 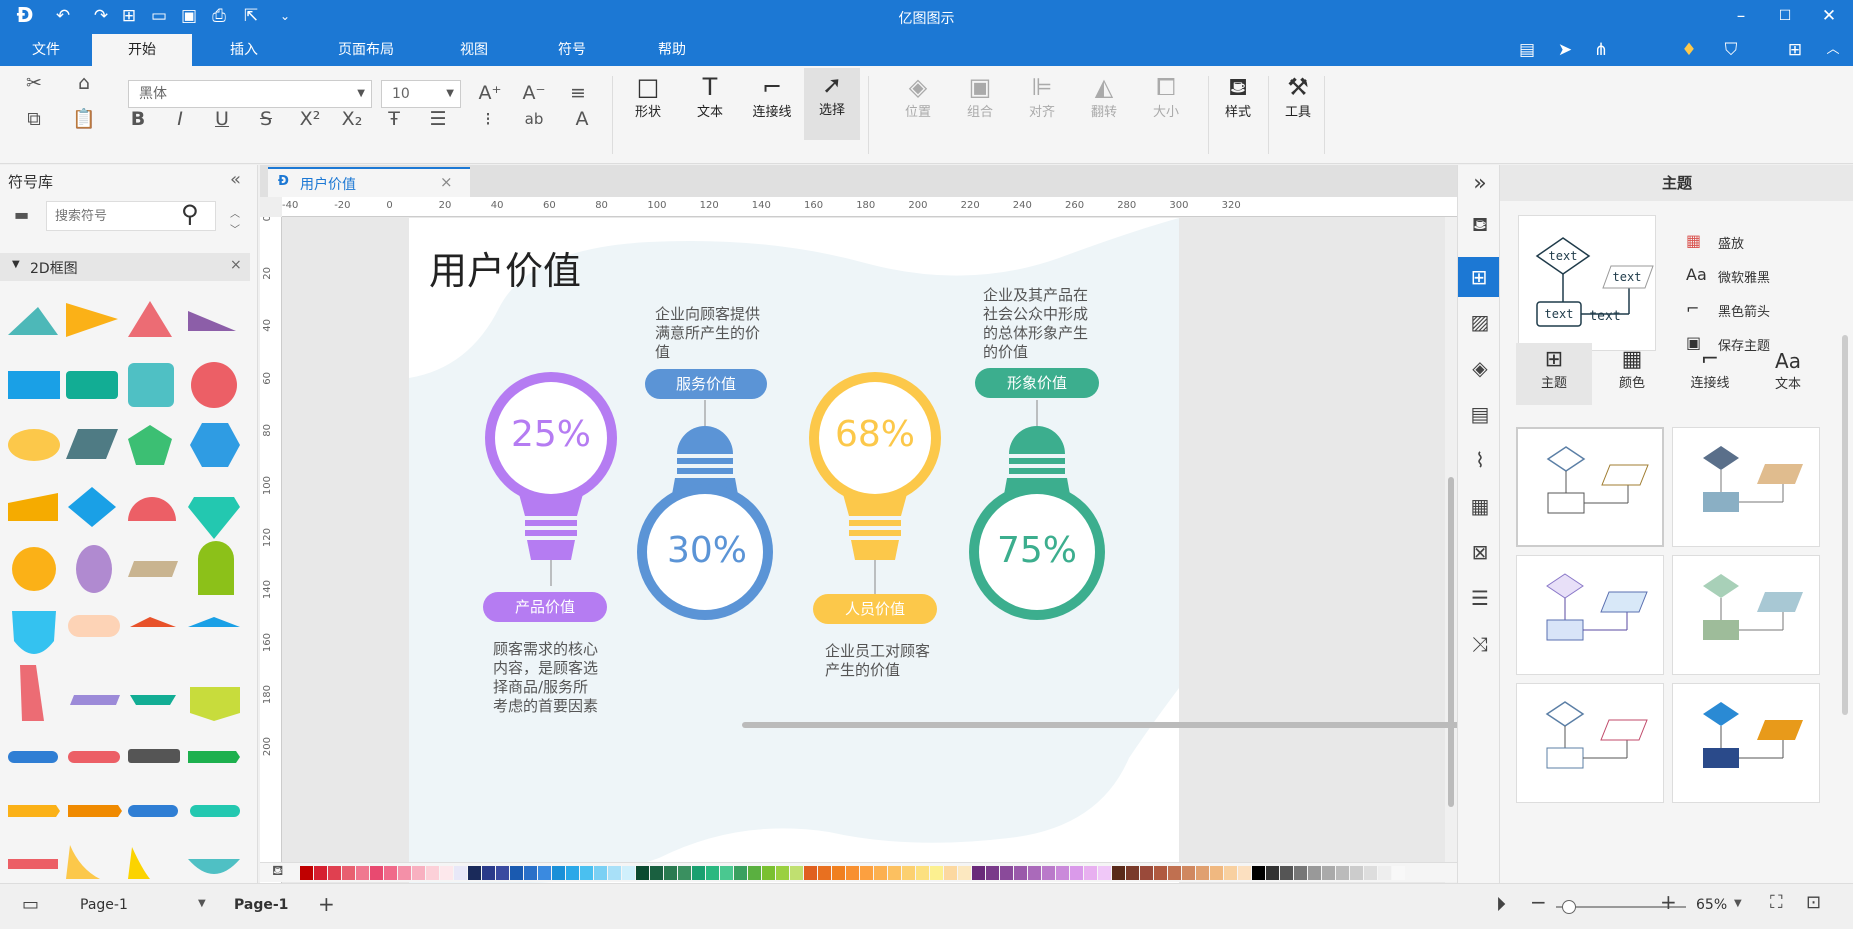 What do you see at coordinates (551, 483) in the screenshot?
I see `bulb-product` at bounding box center [551, 483].